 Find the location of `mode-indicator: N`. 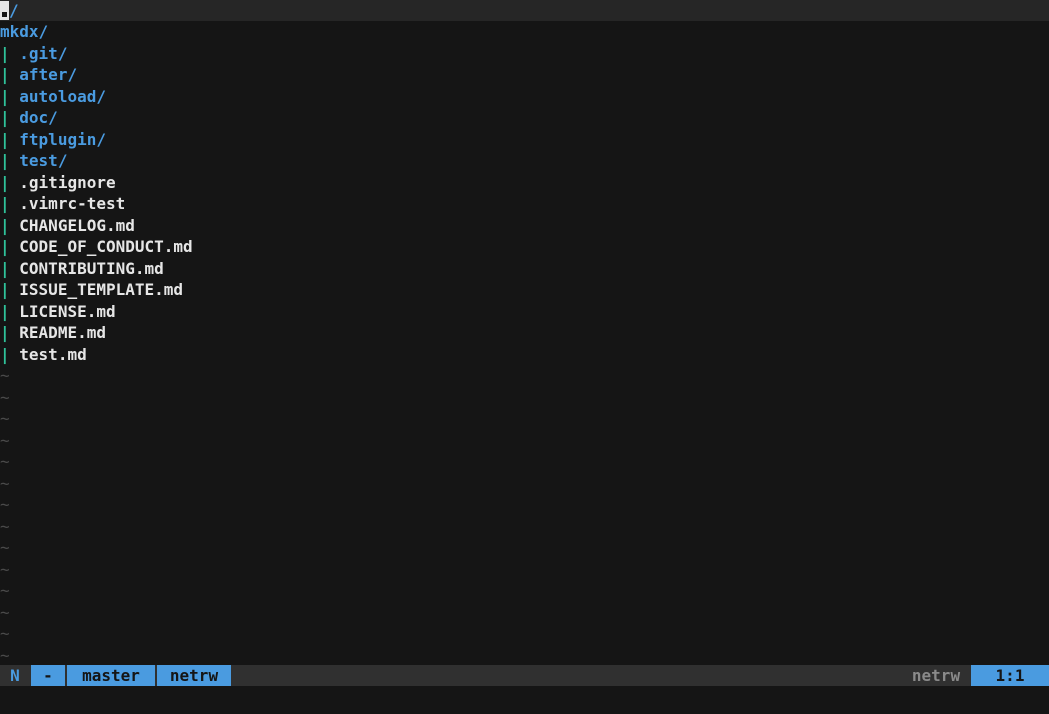

mode-indicator: N is located at coordinates (15, 675).